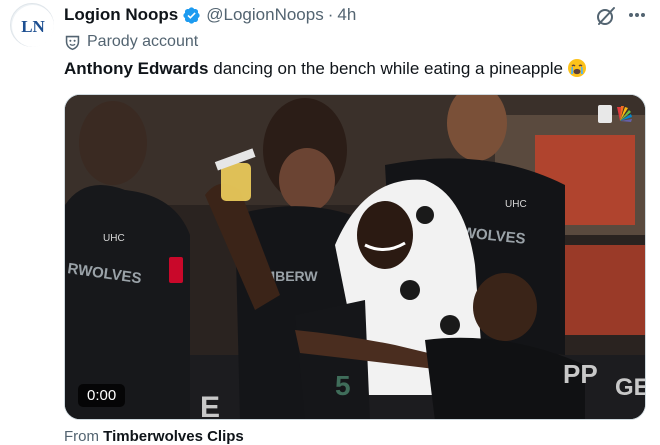 This screenshot has height=445, width=660. What do you see at coordinates (72, 42) in the screenshot?
I see `parody-mask-icon` at bounding box center [72, 42].